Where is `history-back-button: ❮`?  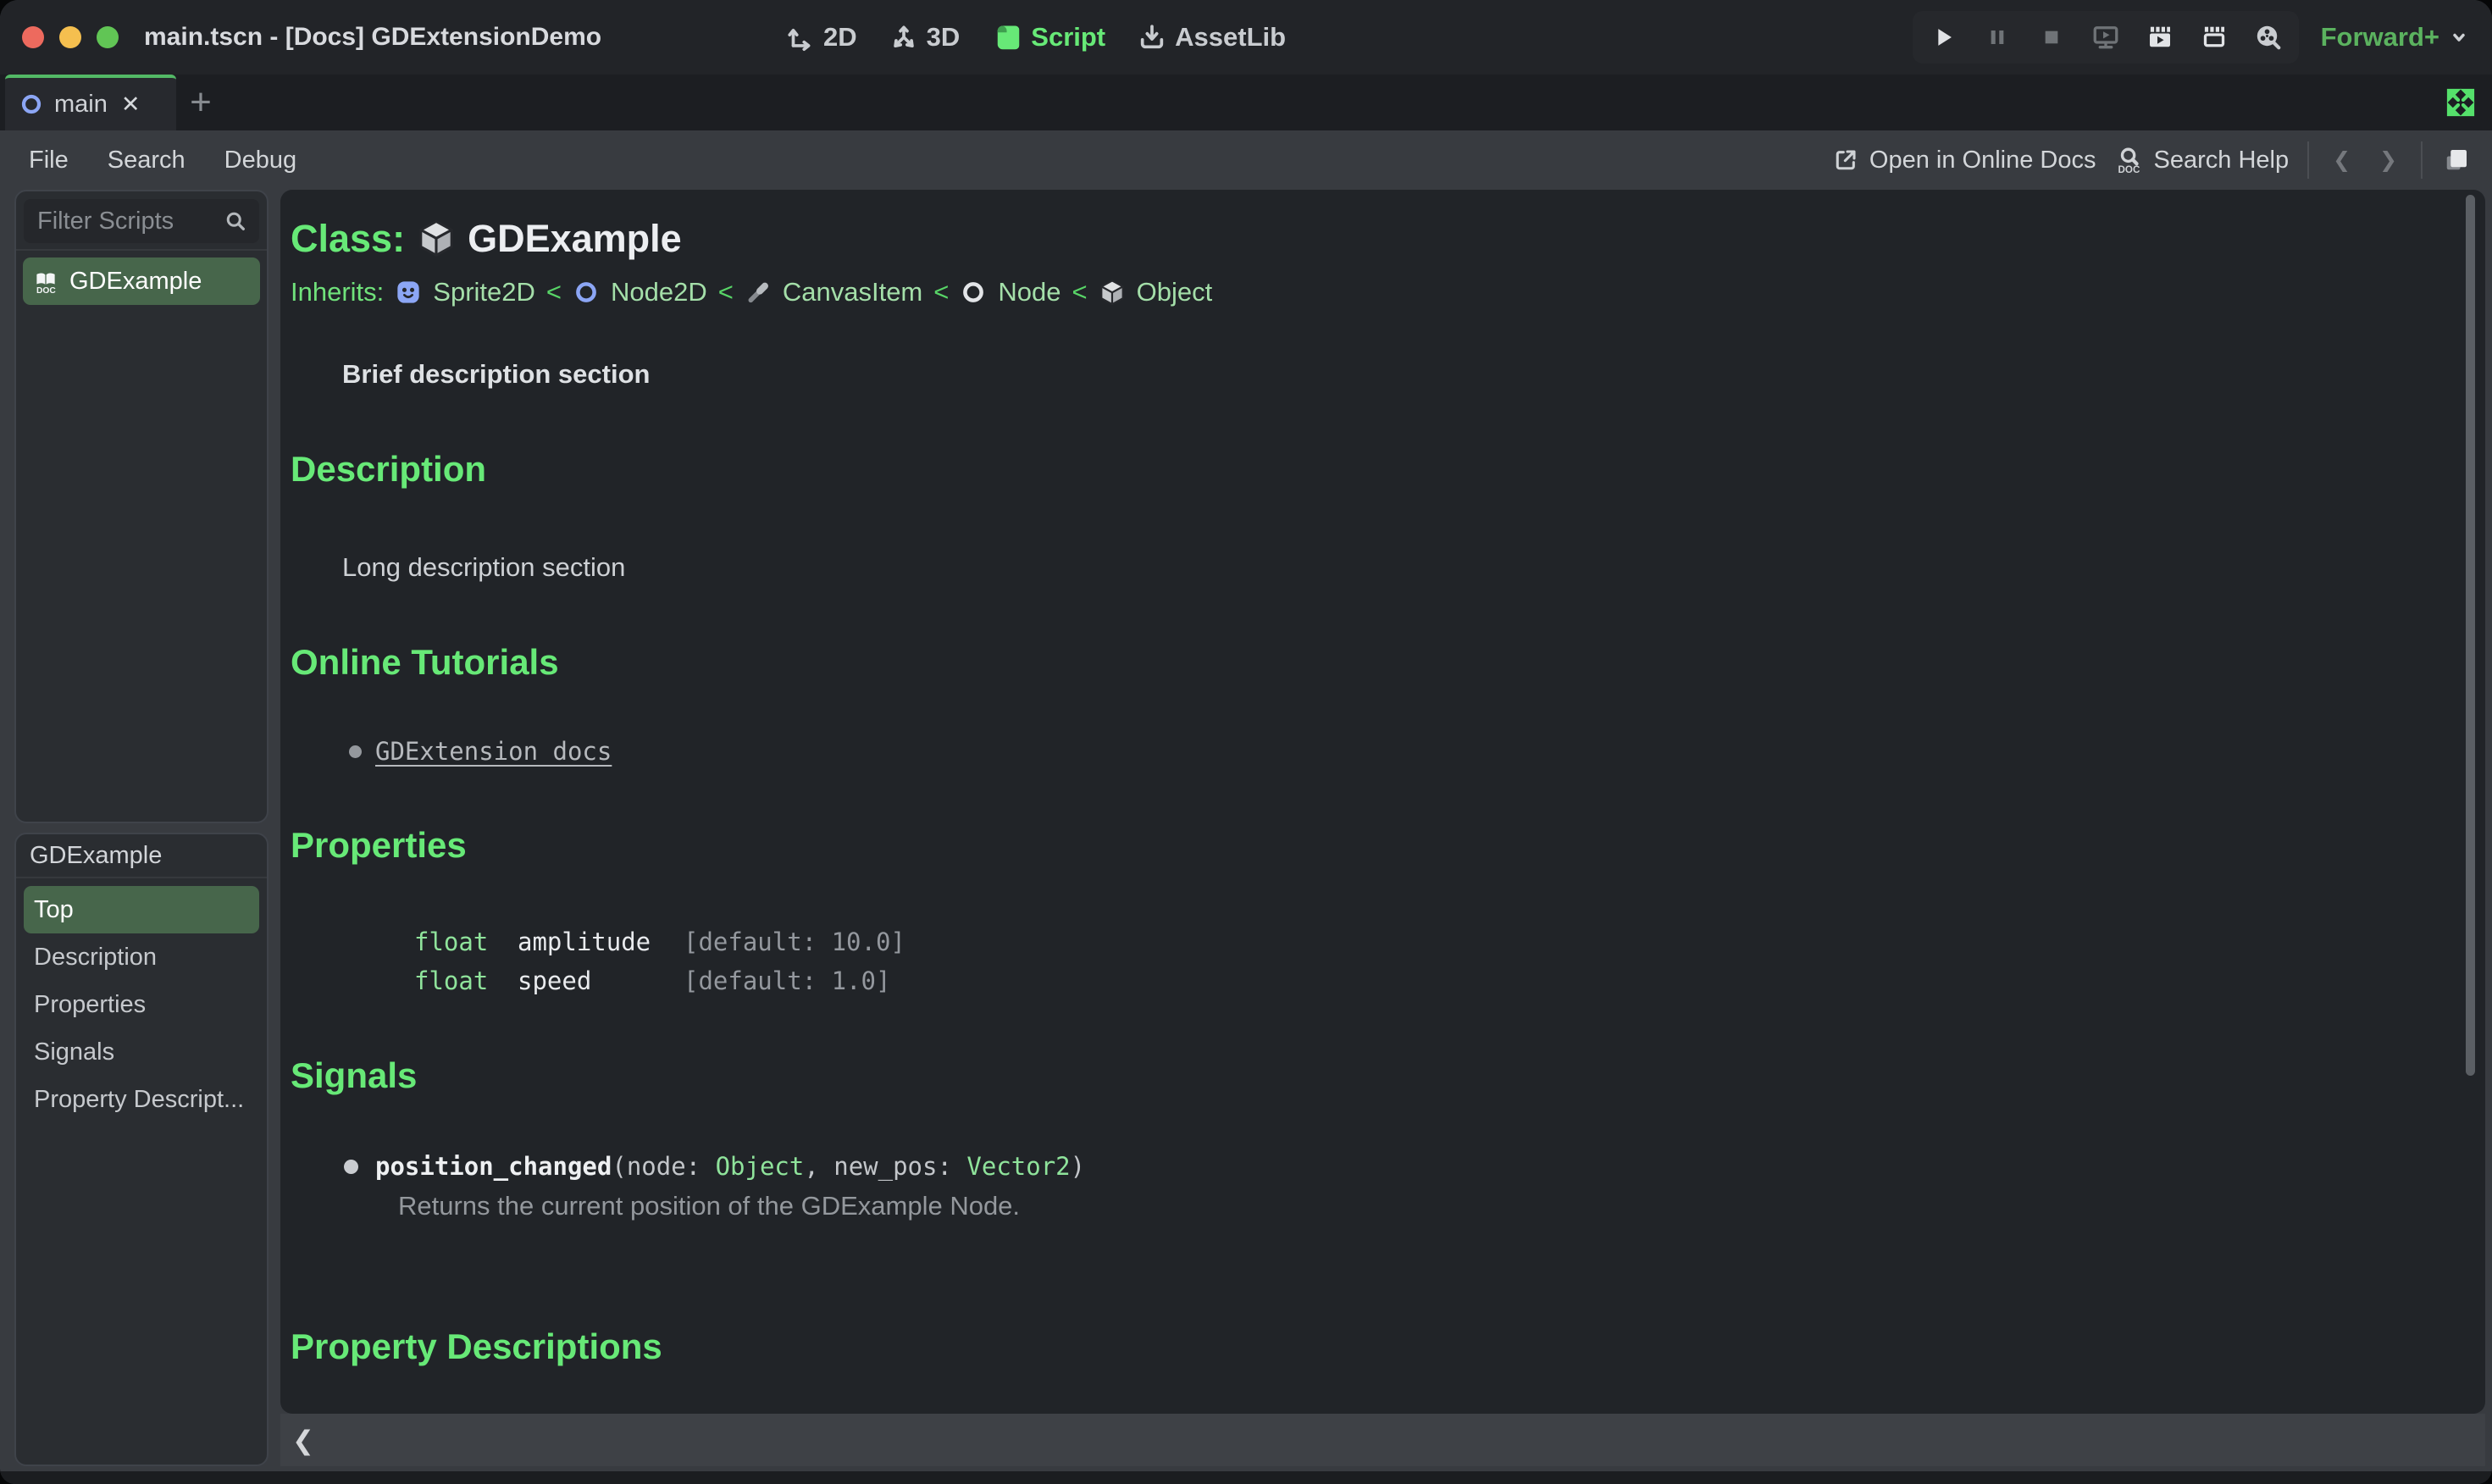
history-back-button: ❮ is located at coordinates (2342, 160).